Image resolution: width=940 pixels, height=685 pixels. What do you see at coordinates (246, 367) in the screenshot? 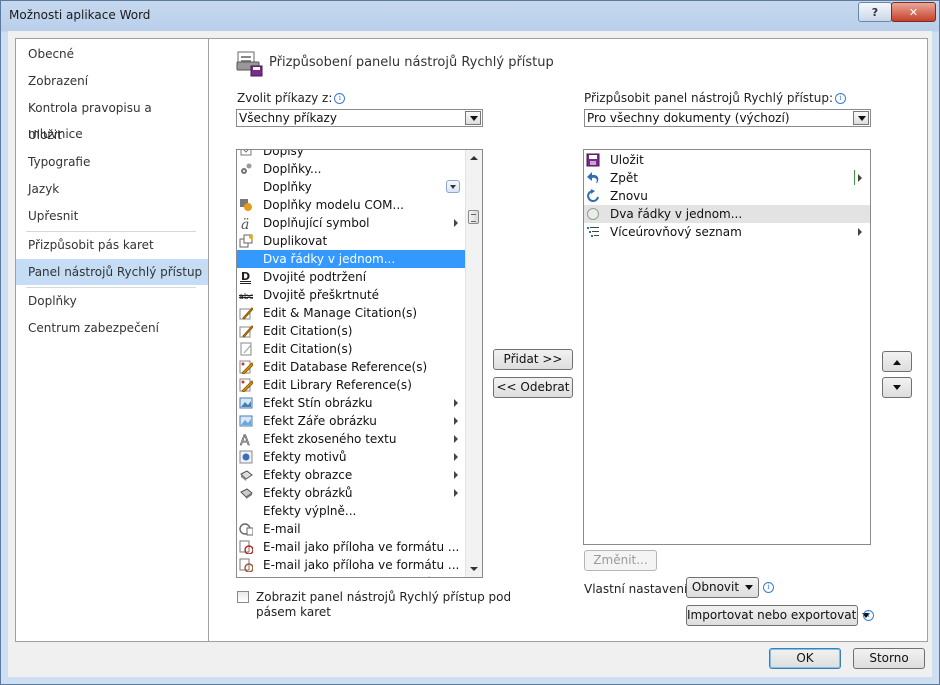
I see `edit-reference-icon` at bounding box center [246, 367].